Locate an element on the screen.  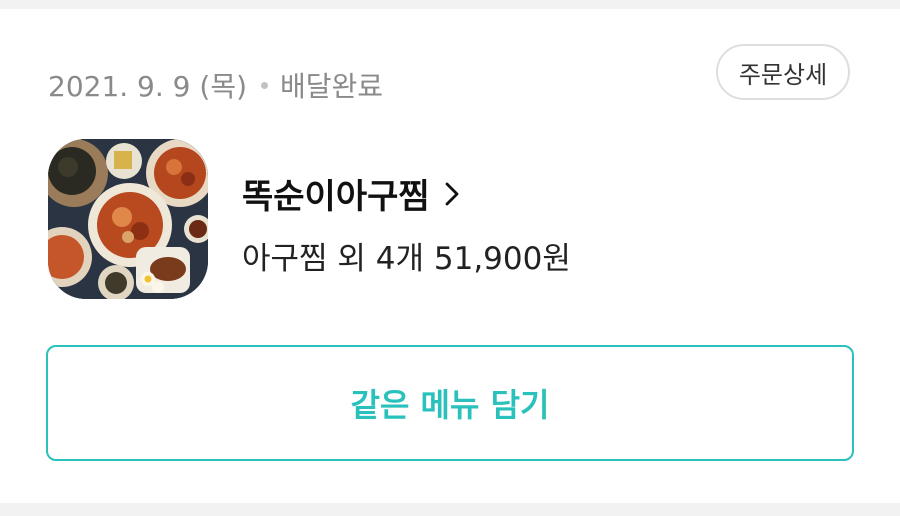
store-link: 똑순이아구찜 is located at coordinates (351, 193).